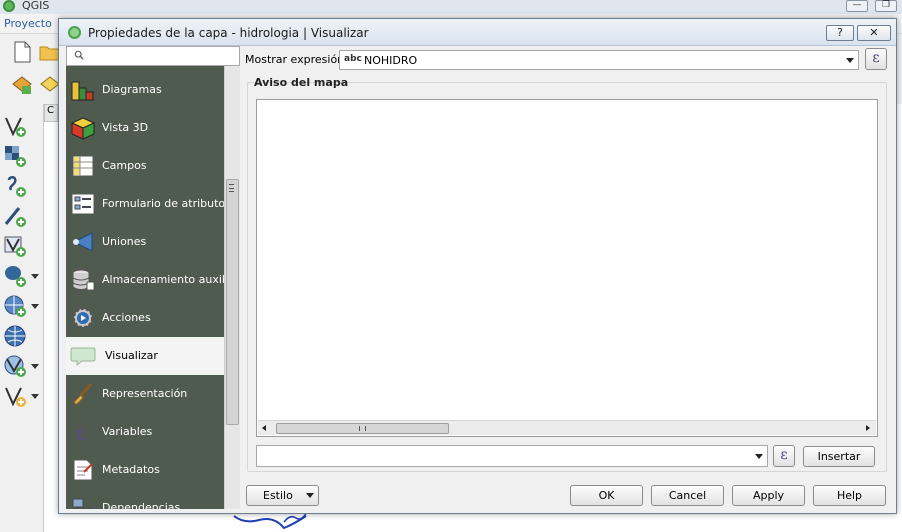 The height and width of the screenshot is (532, 902). I want to click on help-button: Help, so click(849, 495).